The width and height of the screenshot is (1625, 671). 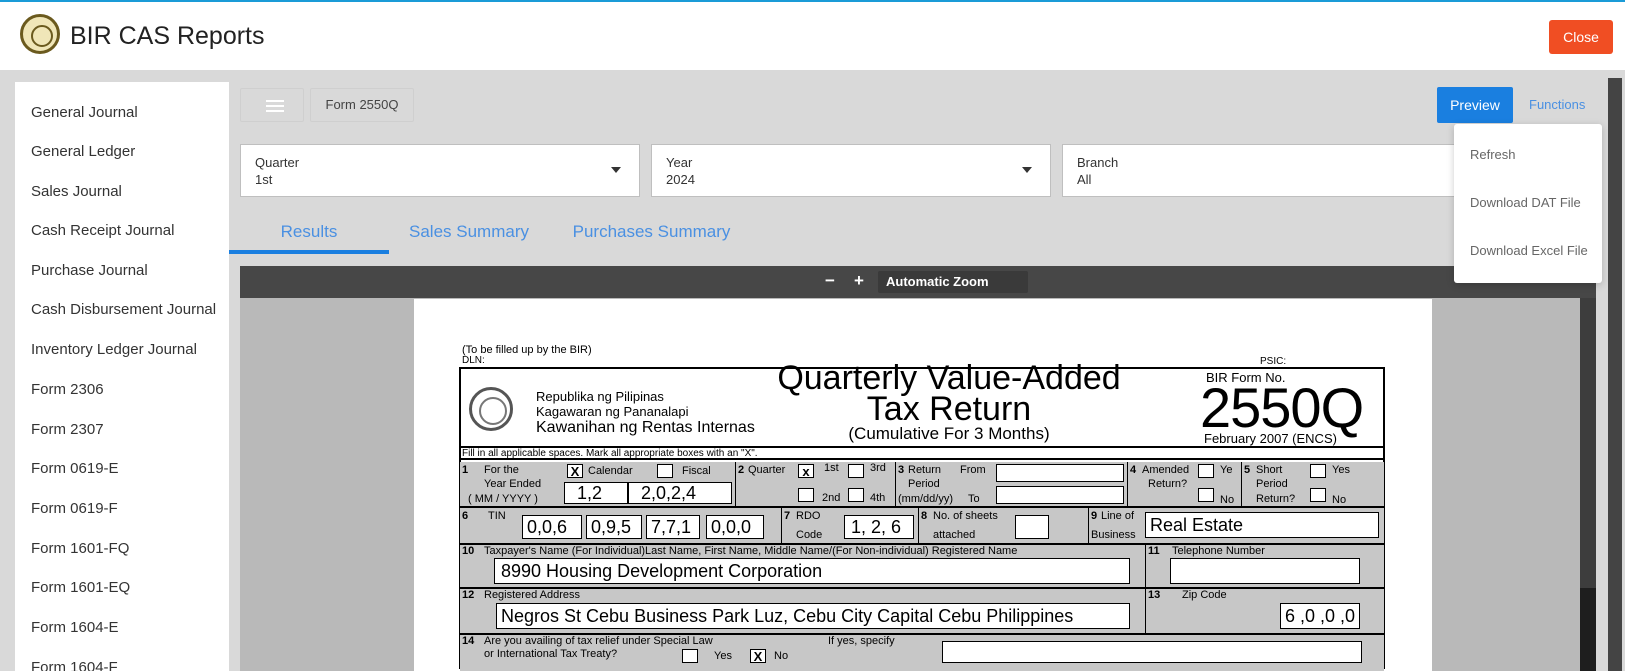 What do you see at coordinates (89, 270) in the screenshot?
I see `sidebar-item-purchase-journal: Purchase Journal` at bounding box center [89, 270].